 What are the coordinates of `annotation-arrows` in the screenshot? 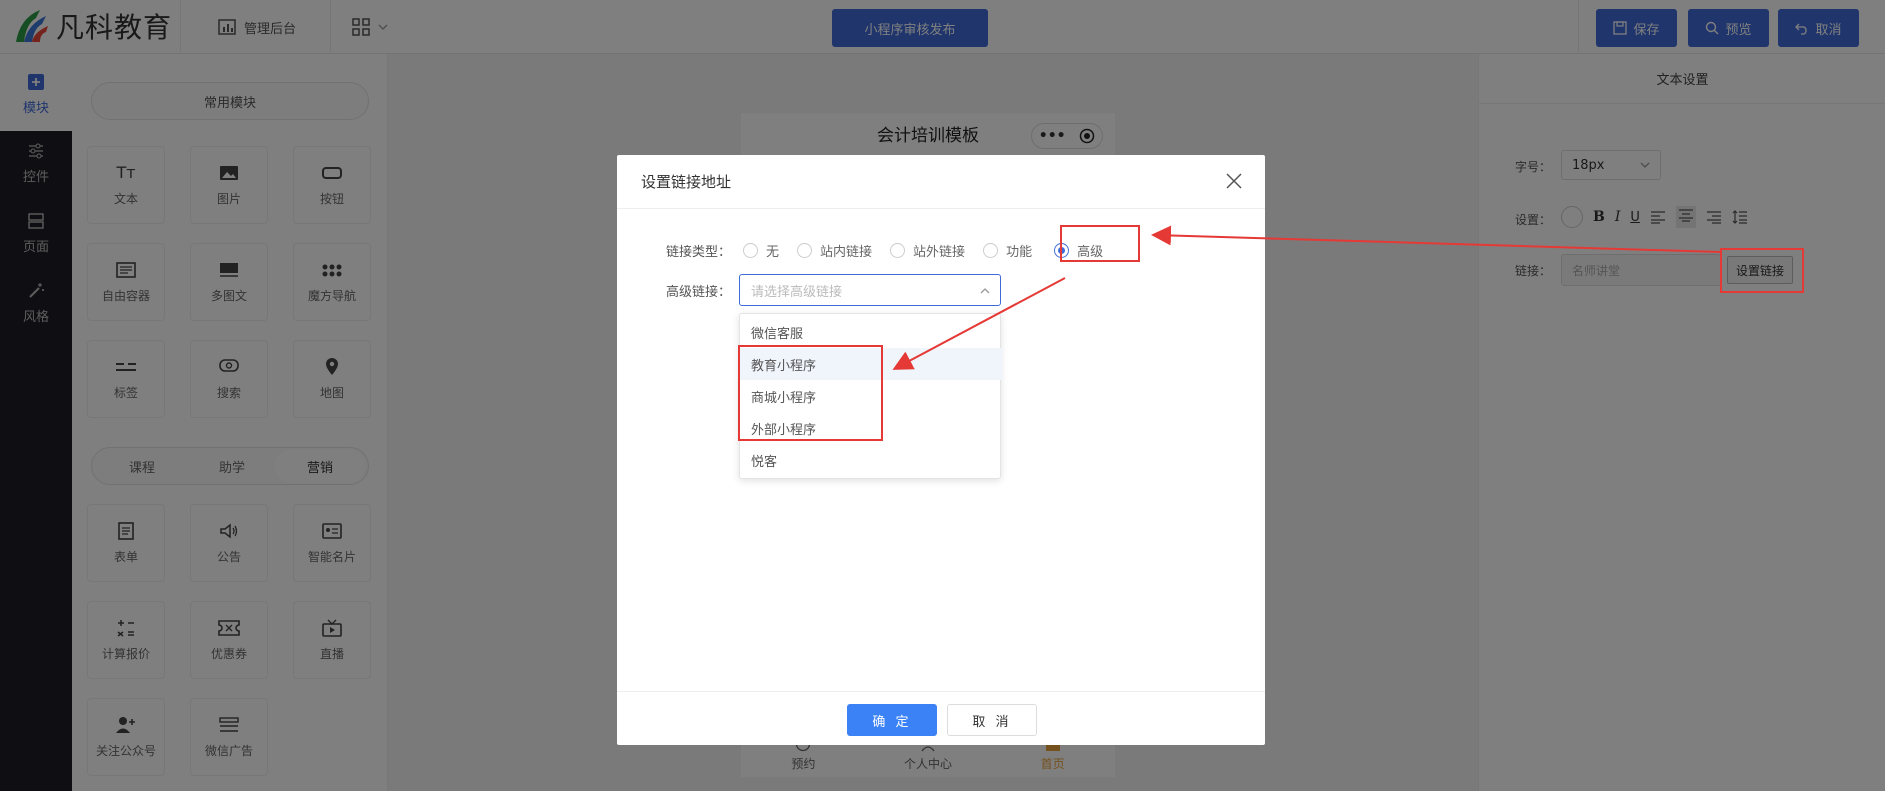 It's located at (1306, 297).